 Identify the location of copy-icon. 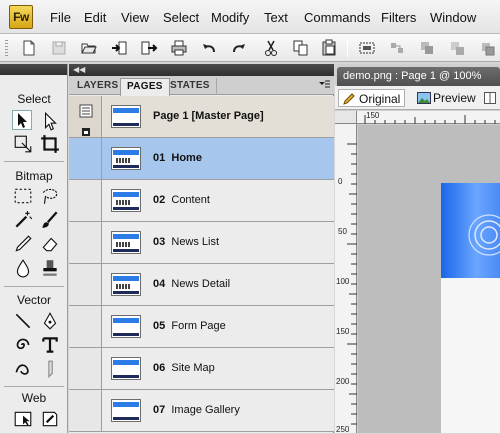
(301, 48).